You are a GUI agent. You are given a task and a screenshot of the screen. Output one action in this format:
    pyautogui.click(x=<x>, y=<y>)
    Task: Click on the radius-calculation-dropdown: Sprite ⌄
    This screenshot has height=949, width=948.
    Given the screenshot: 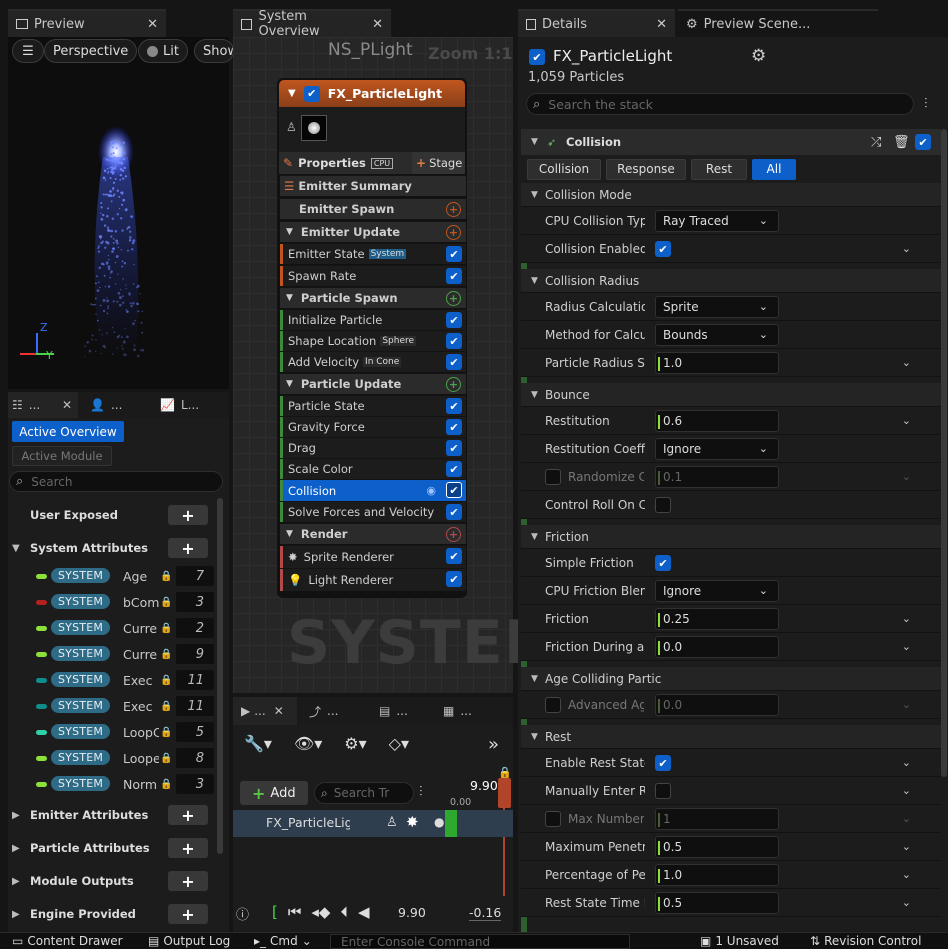 What is the action you would take?
    pyautogui.click(x=717, y=306)
    